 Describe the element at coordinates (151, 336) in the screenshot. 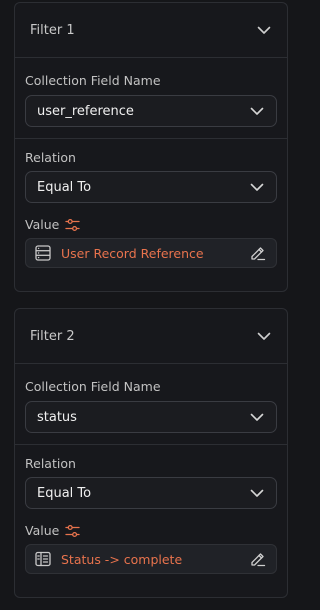

I see `filter-2-header: Filter 2` at that location.